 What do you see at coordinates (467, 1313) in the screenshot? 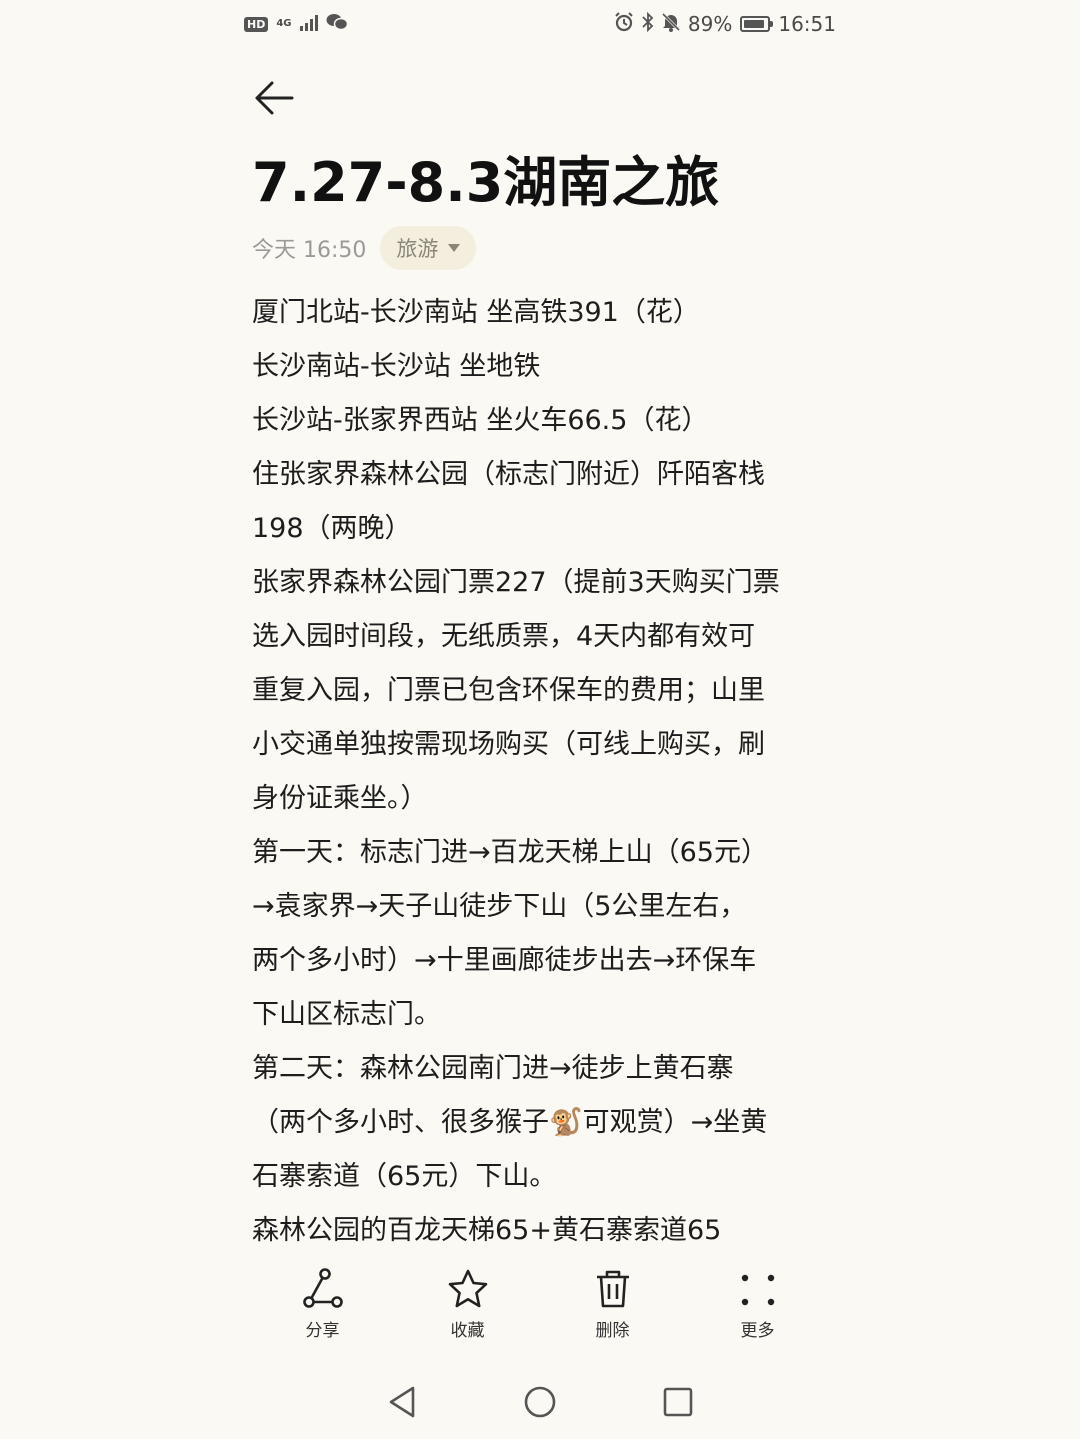
I see `favorite-button: 收藏` at bounding box center [467, 1313].